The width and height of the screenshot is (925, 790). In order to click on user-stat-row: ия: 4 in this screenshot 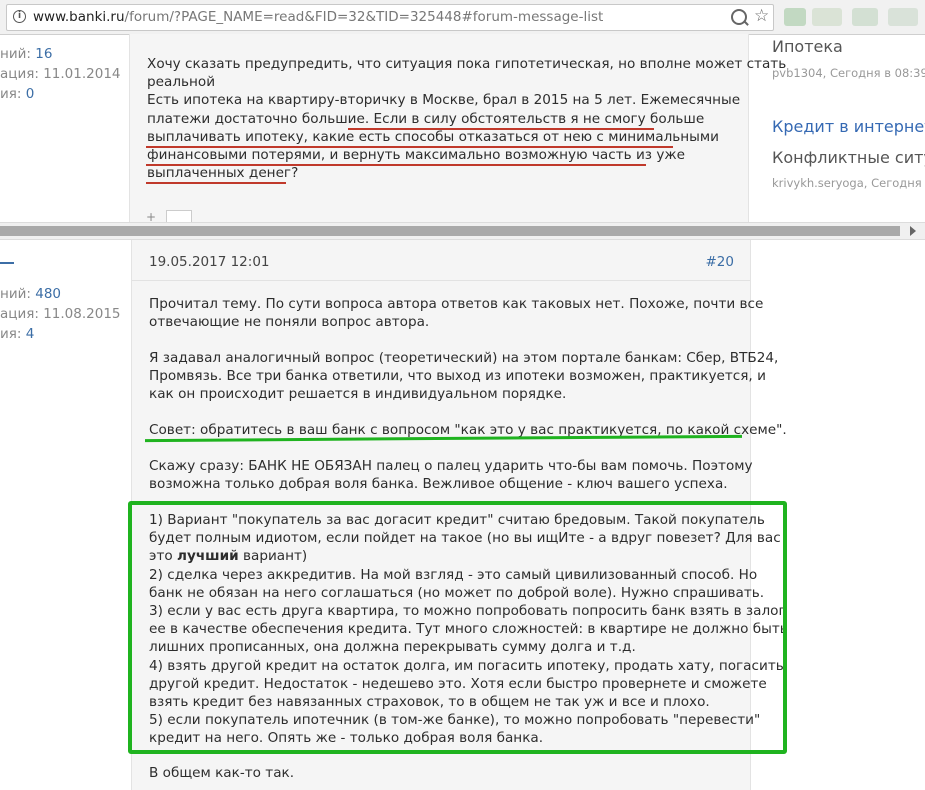, I will do `click(17, 334)`.